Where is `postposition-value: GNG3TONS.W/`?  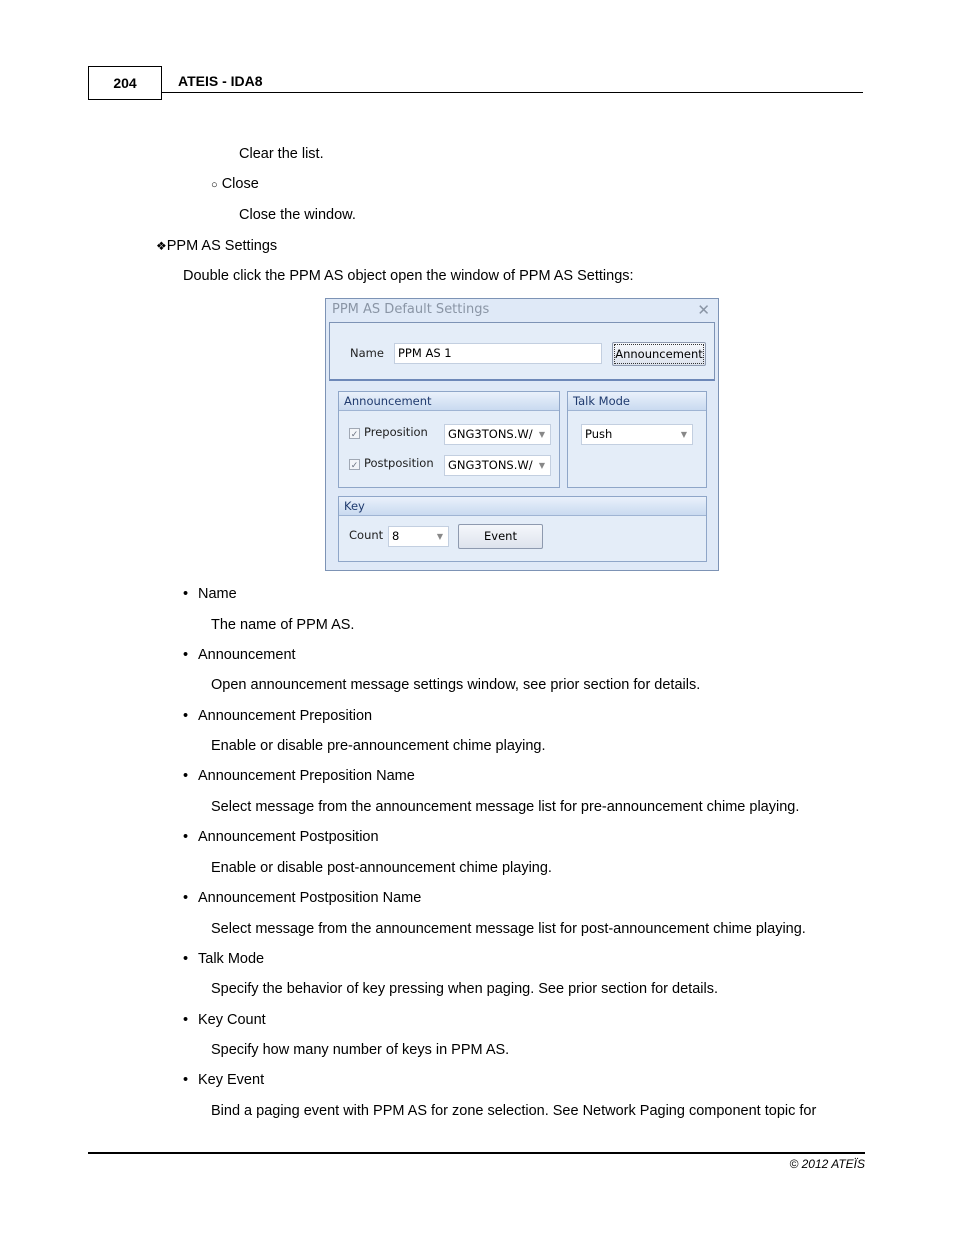 postposition-value: GNG3TONS.W/ is located at coordinates (490, 465).